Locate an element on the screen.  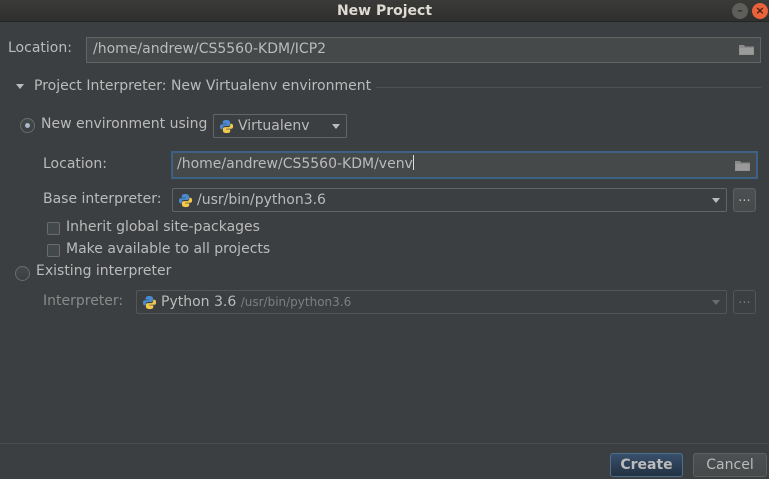
existing-interpreter-label: Existing interpreter is located at coordinates (103, 271).